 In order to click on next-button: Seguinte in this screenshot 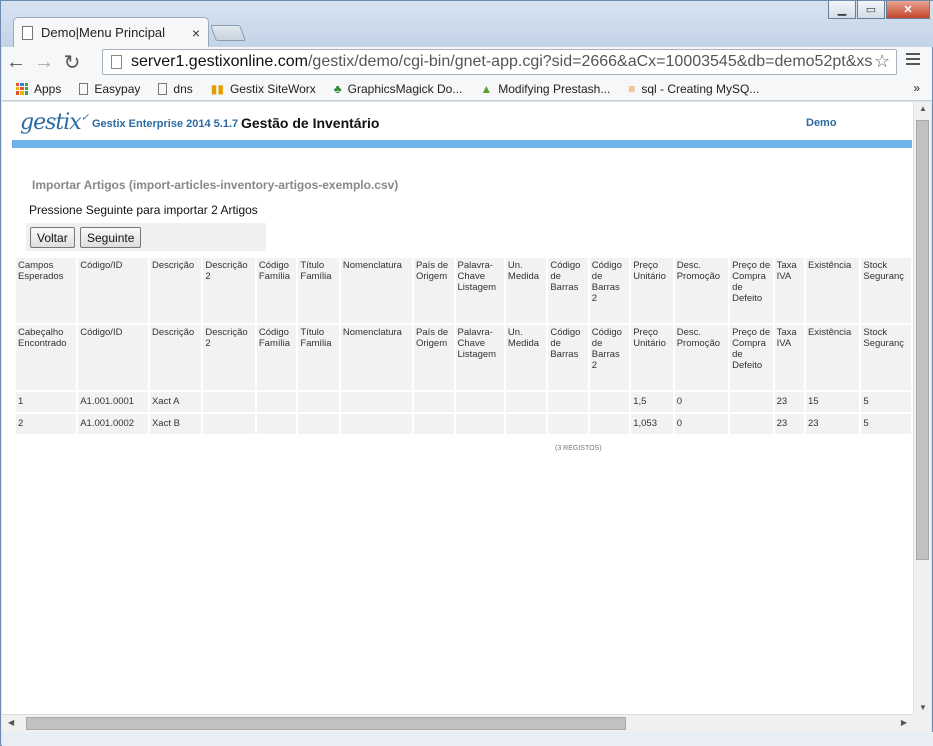, I will do `click(111, 237)`.